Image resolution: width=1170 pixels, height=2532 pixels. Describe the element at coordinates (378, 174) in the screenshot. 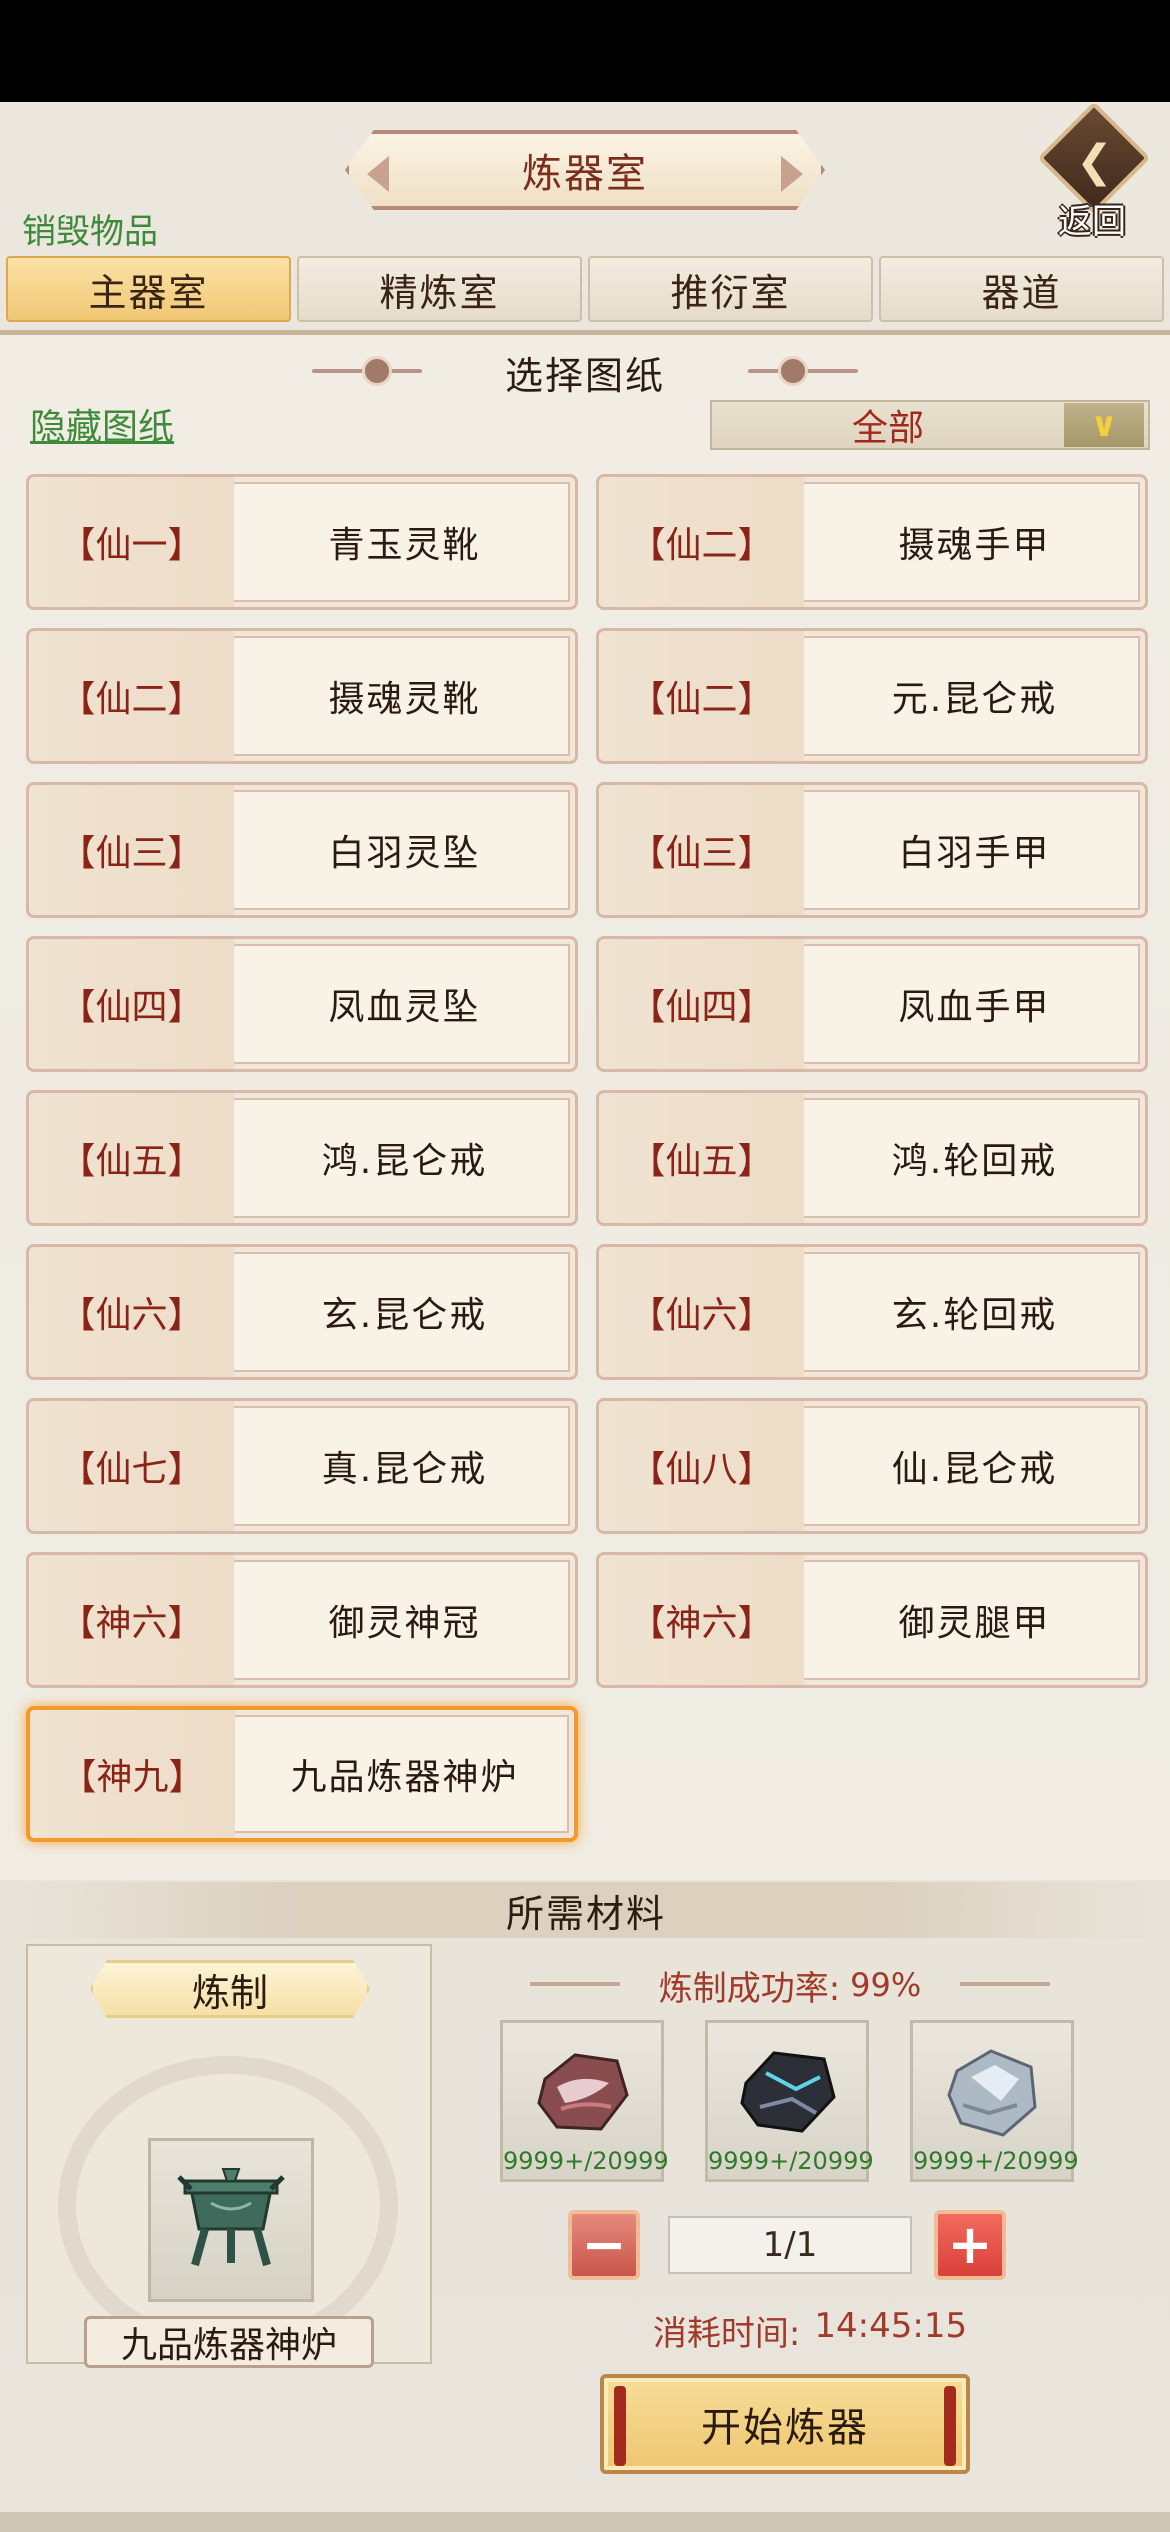

I see `title-ornament-left` at that location.